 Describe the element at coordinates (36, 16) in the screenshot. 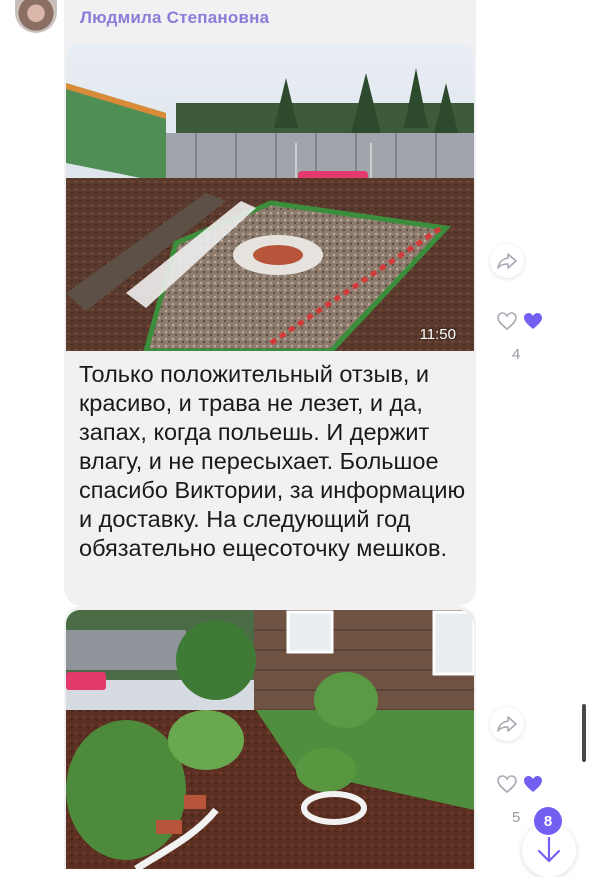

I see `sender-avatar` at that location.